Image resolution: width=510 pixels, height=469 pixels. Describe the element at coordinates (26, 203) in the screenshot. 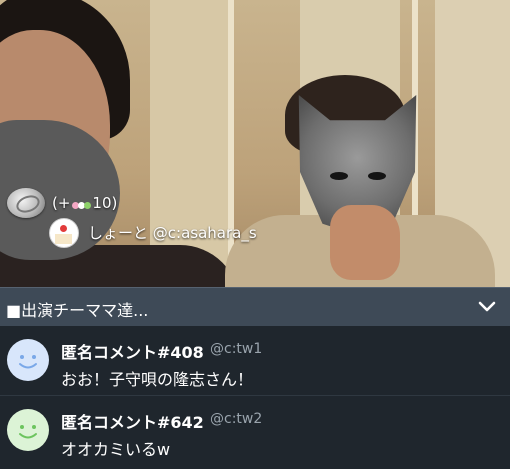

I see `coin-icon` at that location.